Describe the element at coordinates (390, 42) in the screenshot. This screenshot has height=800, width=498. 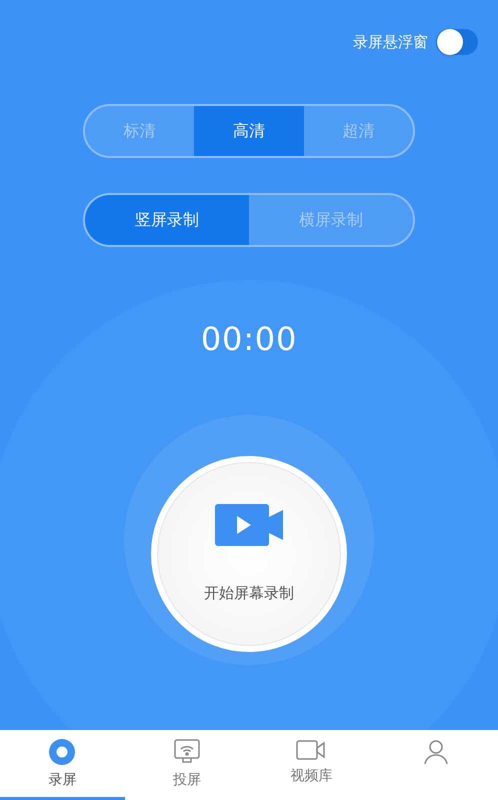
I see `floating-window-label: 录屏悬浮窗` at that location.